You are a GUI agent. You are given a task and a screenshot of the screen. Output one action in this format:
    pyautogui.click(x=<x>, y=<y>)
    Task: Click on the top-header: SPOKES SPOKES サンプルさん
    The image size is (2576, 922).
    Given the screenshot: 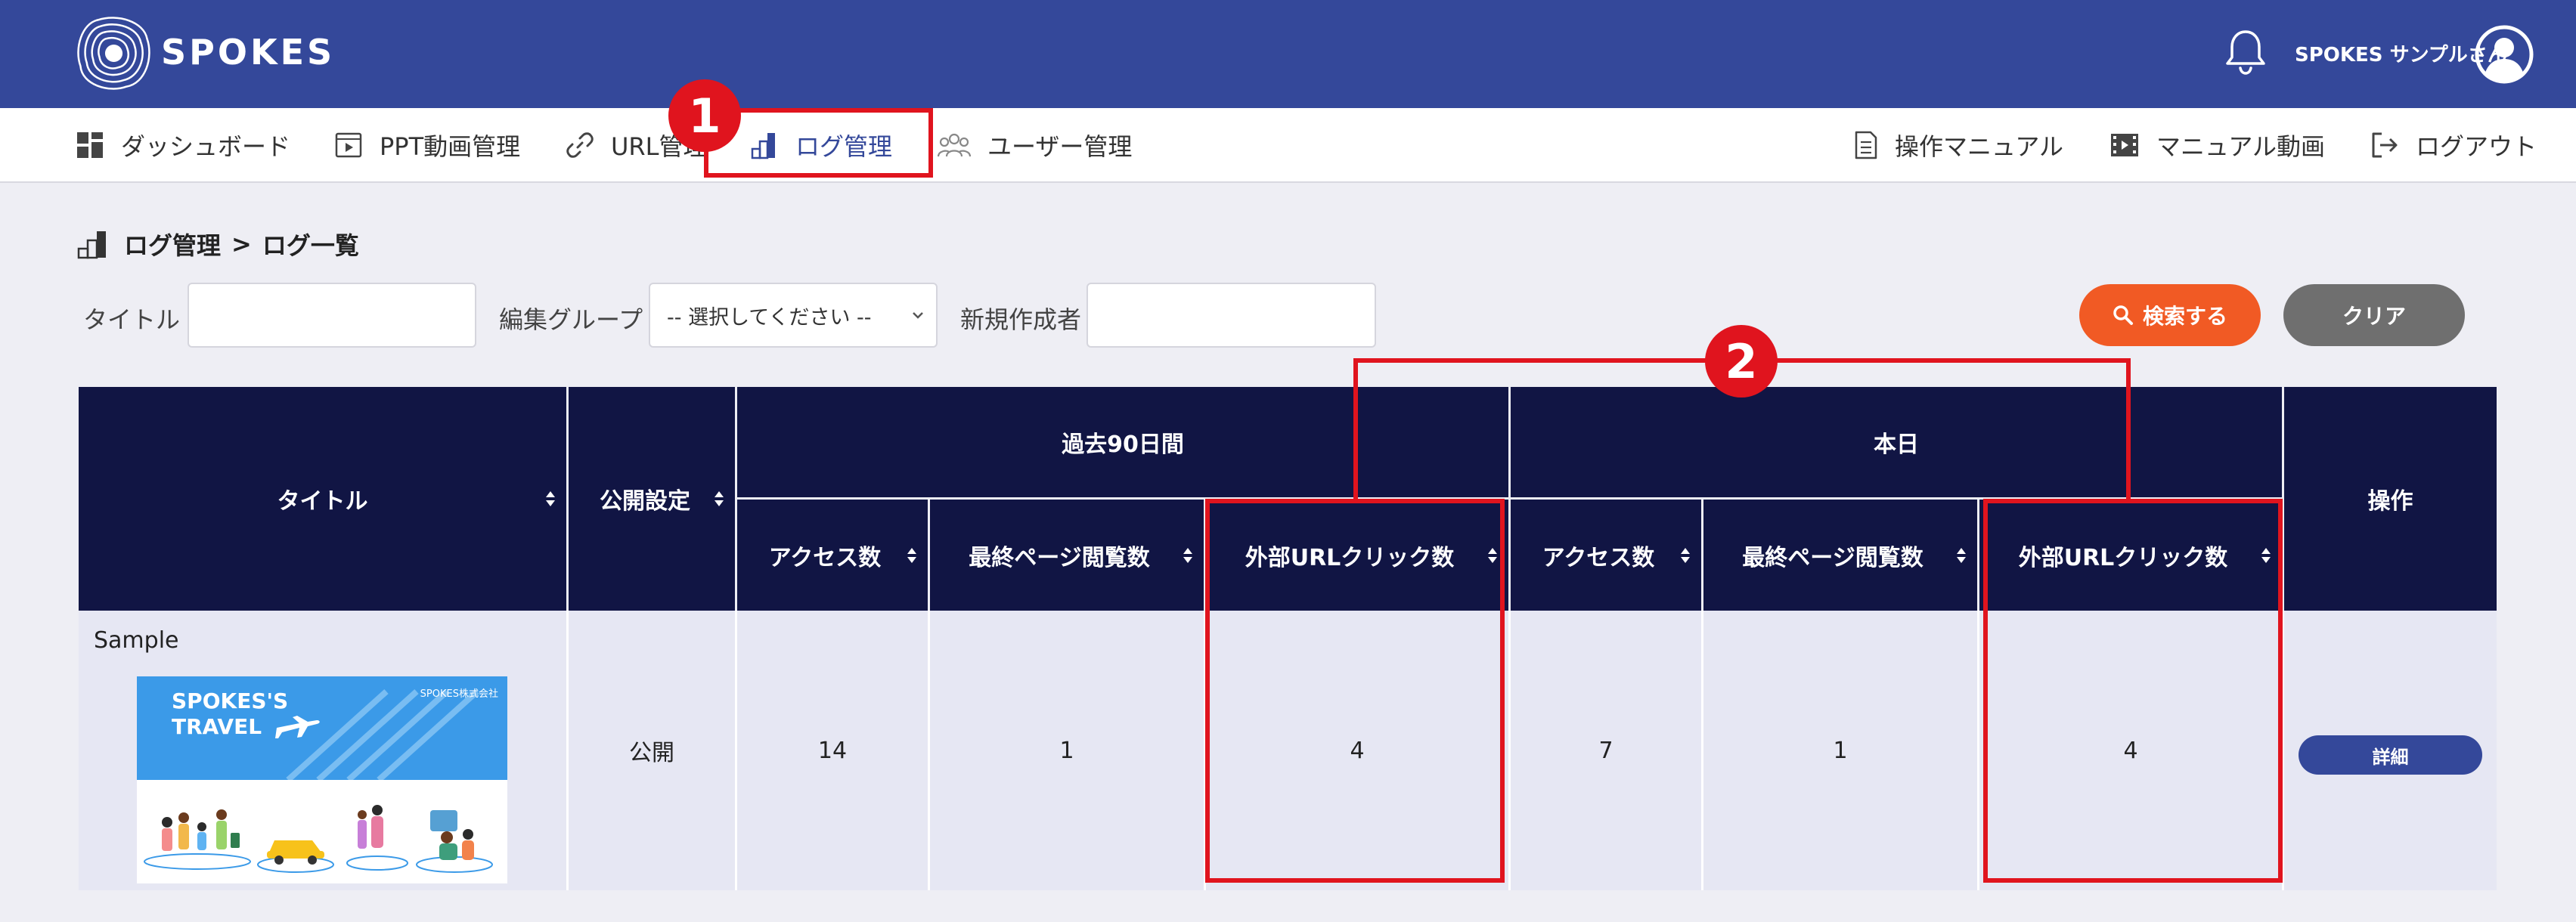 What is the action you would take?
    pyautogui.click(x=1288, y=54)
    